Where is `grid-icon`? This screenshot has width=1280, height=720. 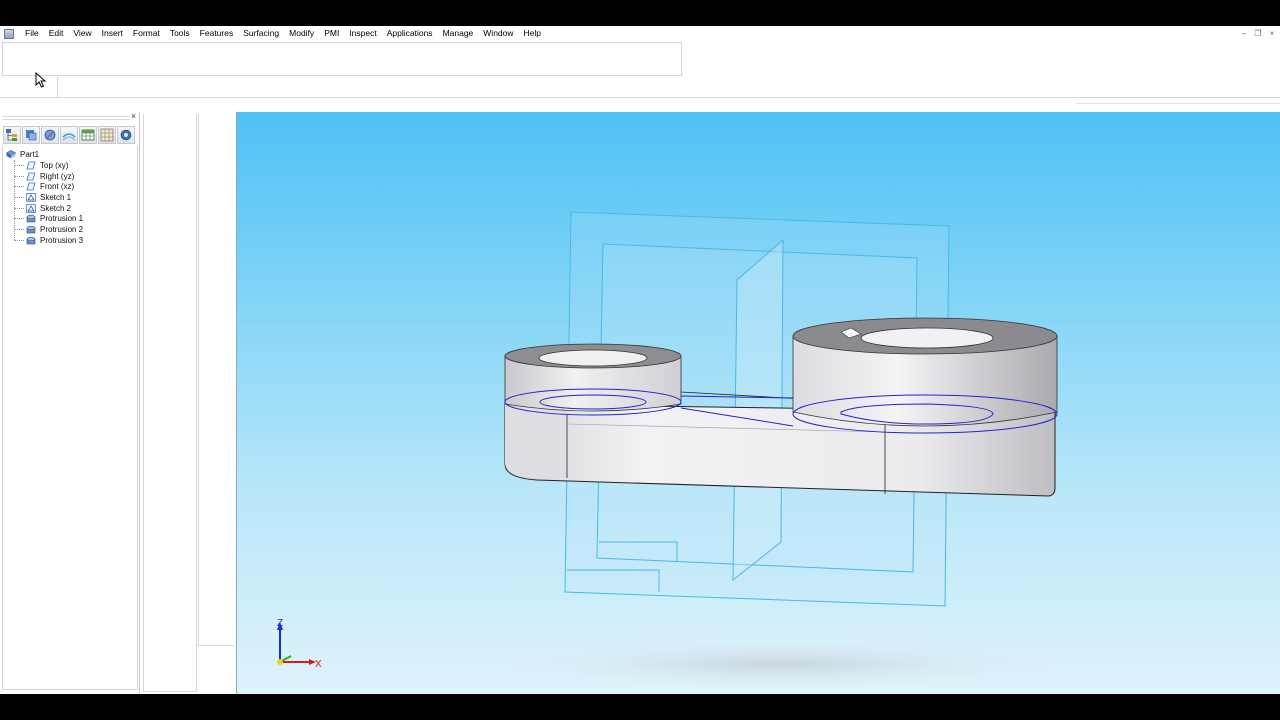
grid-icon is located at coordinates (107, 135).